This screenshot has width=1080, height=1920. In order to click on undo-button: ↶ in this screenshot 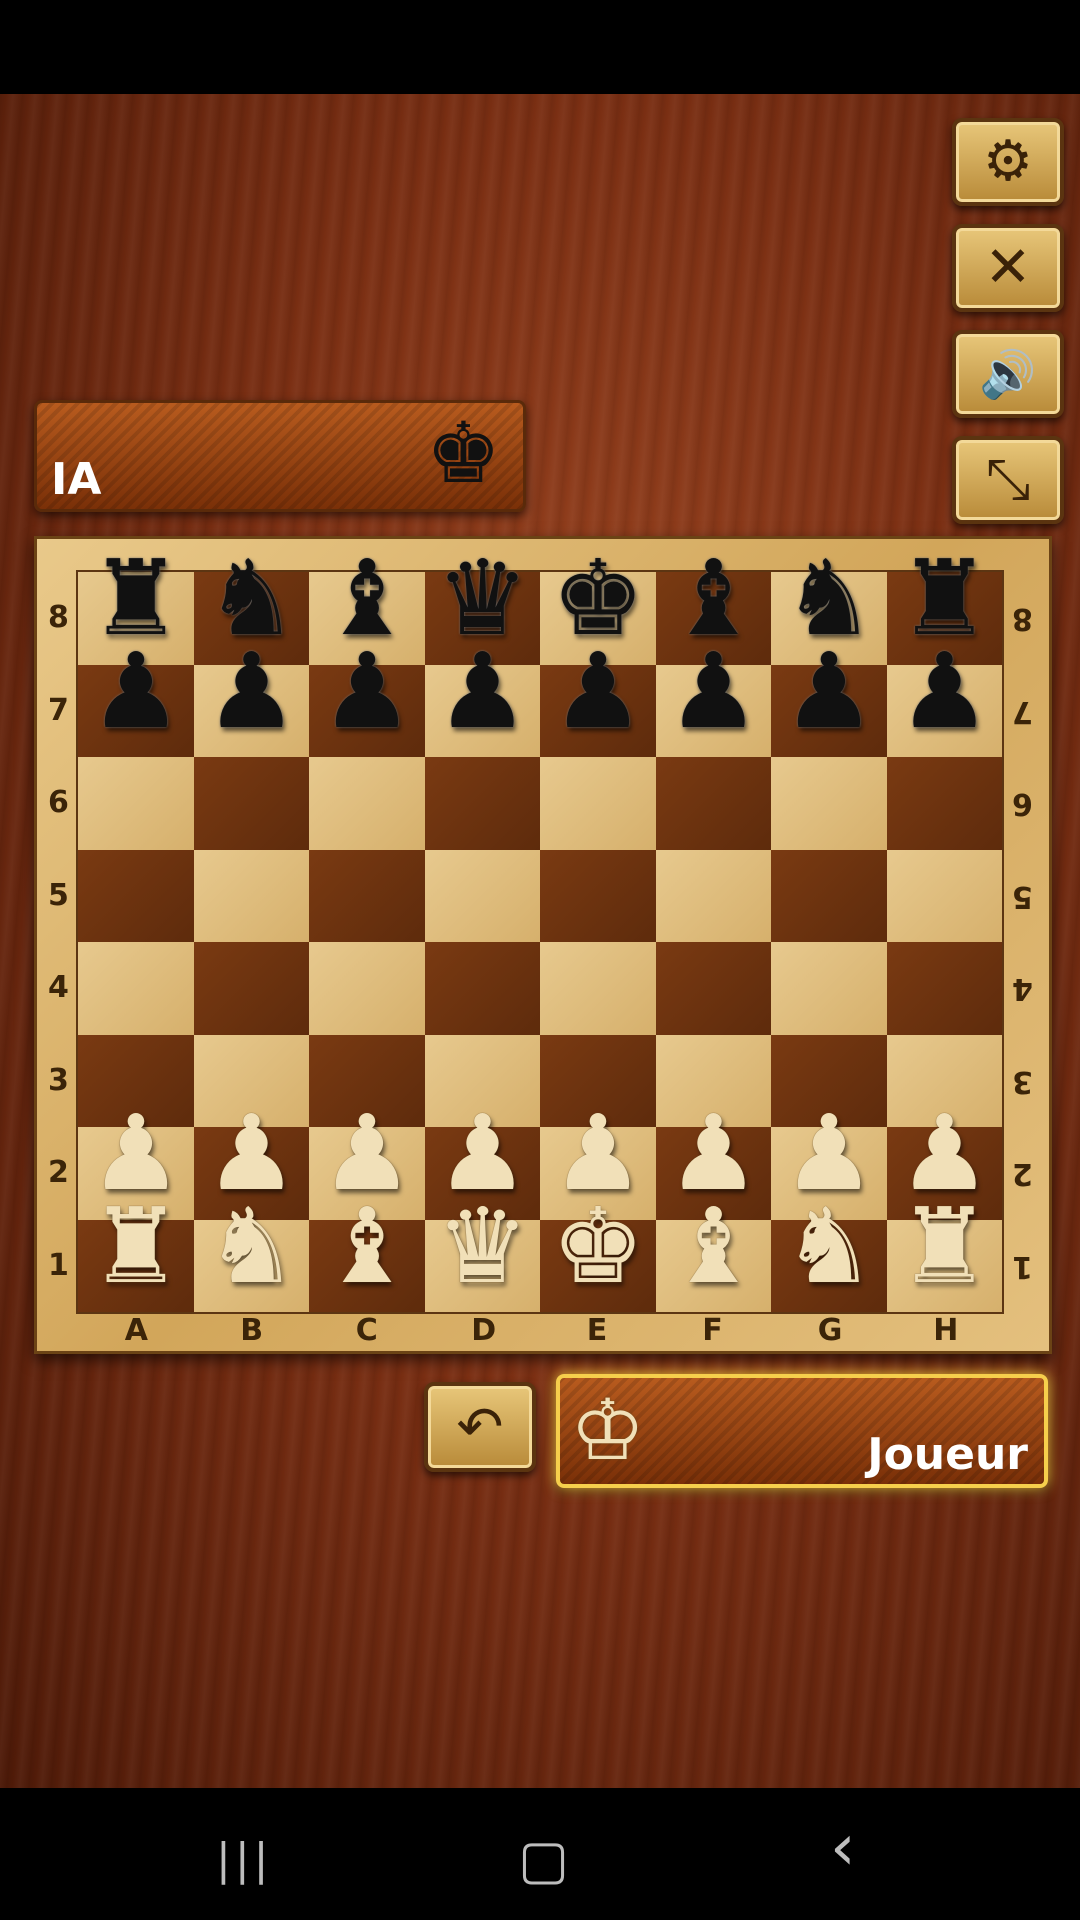, I will do `click(480, 1427)`.